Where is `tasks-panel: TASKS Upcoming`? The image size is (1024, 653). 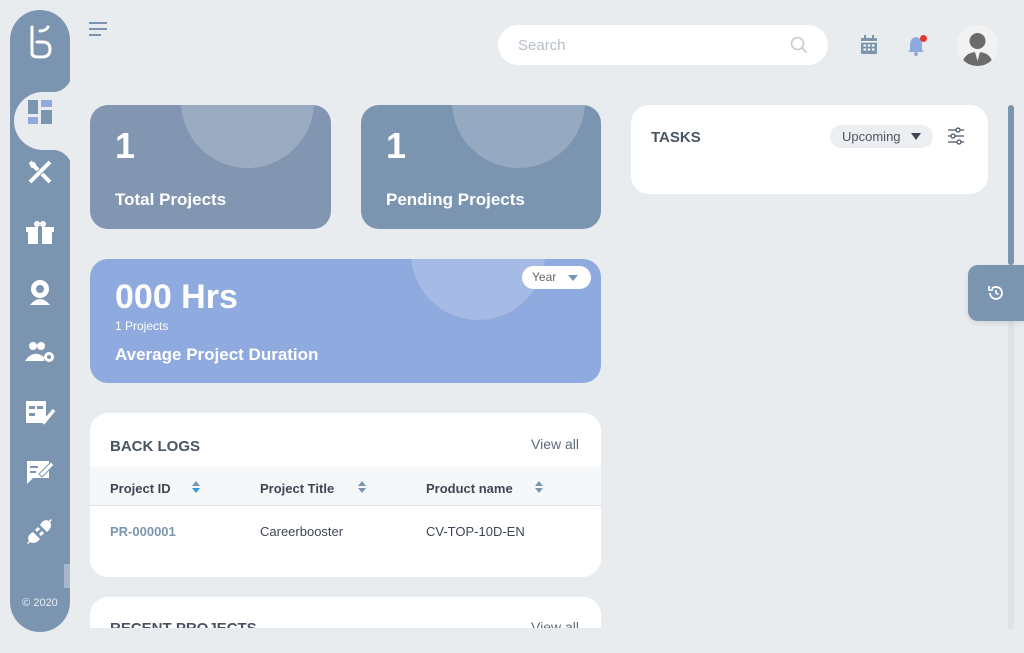
tasks-panel: TASKS Upcoming is located at coordinates (809, 149).